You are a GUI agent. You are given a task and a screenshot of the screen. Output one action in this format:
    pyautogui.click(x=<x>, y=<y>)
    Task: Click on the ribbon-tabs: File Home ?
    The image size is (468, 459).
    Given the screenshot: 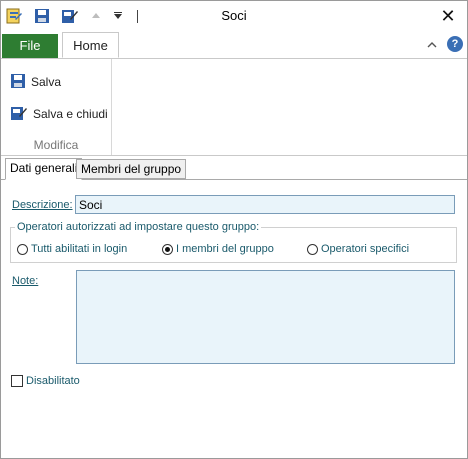 What is the action you would take?
    pyautogui.click(x=234, y=45)
    